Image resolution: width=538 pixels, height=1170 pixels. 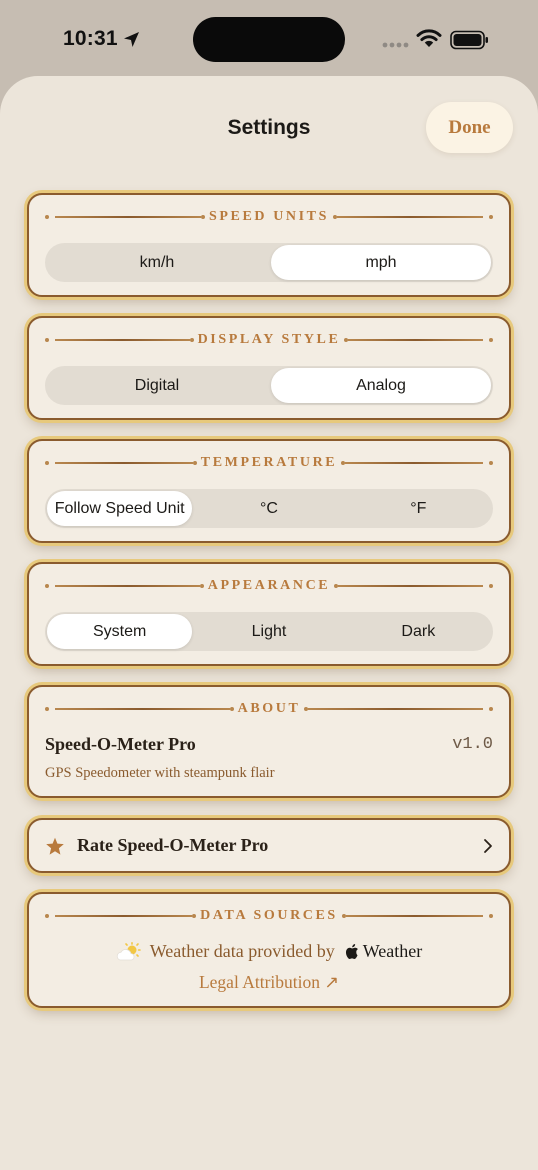 I want to click on option-light: Light, so click(x=268, y=631).